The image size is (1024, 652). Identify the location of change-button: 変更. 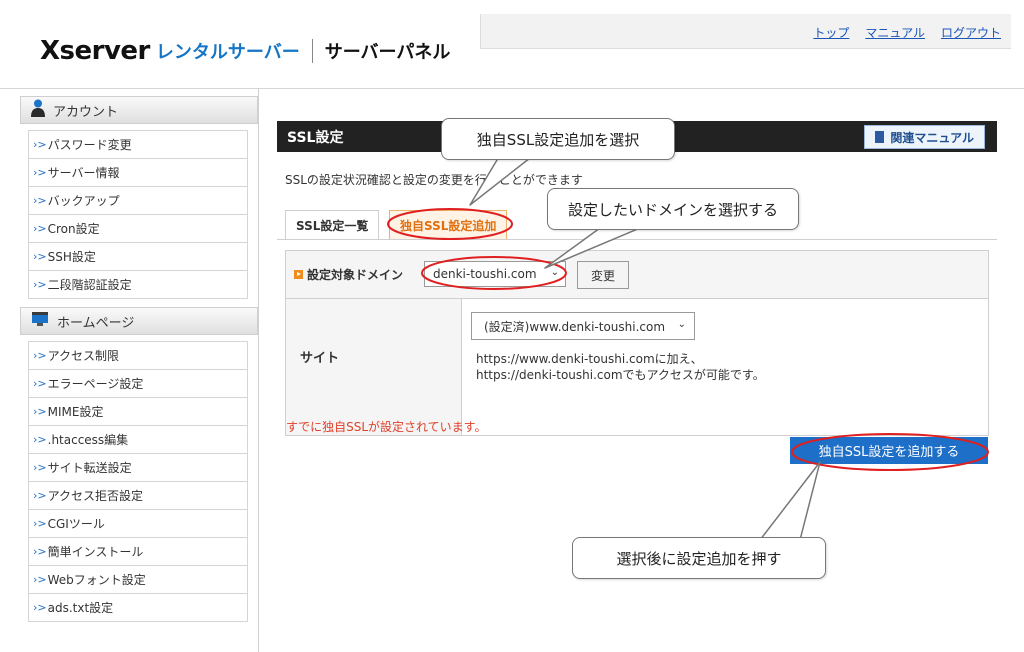
(603, 275).